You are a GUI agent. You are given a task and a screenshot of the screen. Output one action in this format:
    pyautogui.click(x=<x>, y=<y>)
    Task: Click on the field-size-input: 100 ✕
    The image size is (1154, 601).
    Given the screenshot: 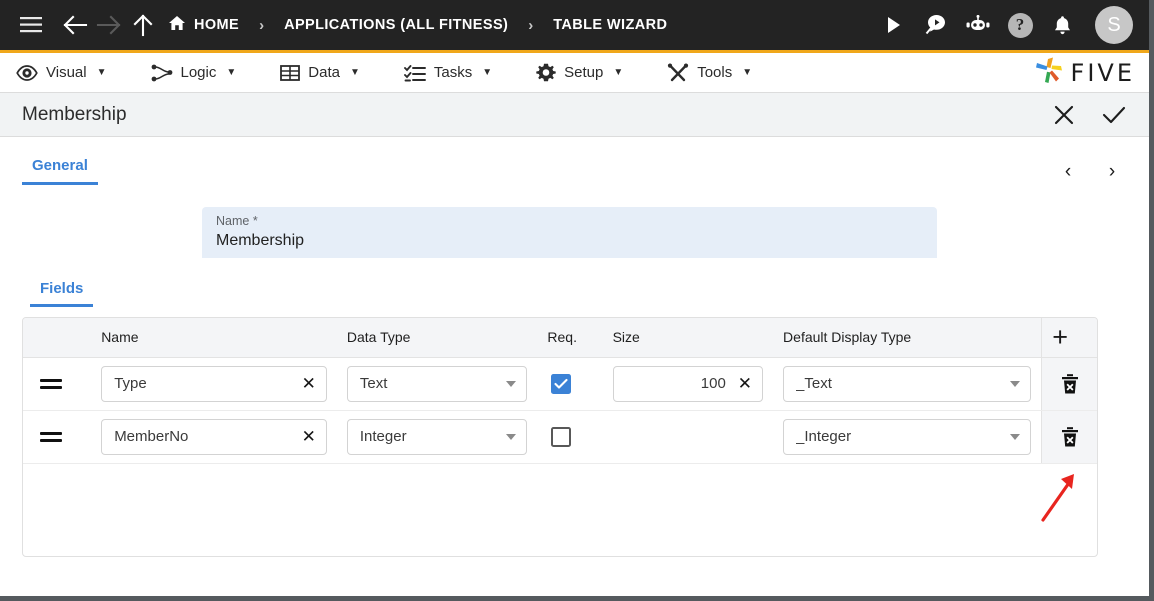 What is the action you would take?
    pyautogui.click(x=688, y=383)
    